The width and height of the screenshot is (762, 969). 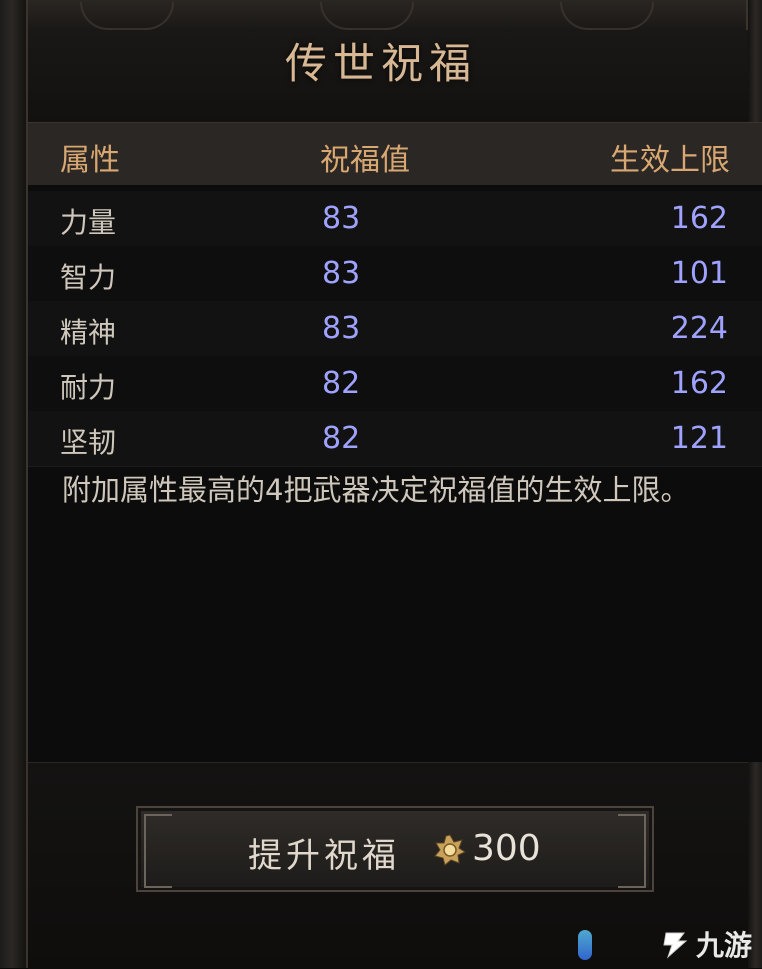 What do you see at coordinates (699, 273) in the screenshot?
I see `limit-value: 101` at bounding box center [699, 273].